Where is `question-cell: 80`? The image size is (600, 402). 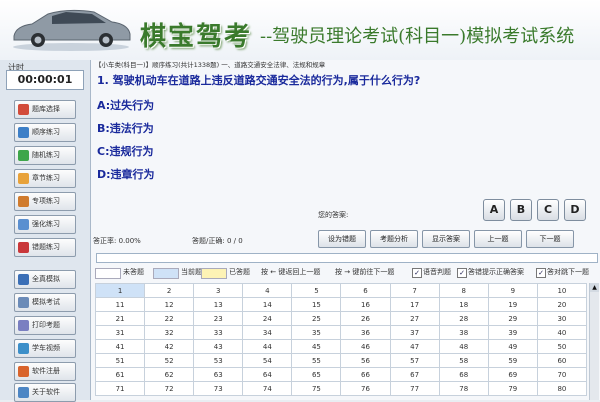 question-cell: 80 is located at coordinates (562, 388).